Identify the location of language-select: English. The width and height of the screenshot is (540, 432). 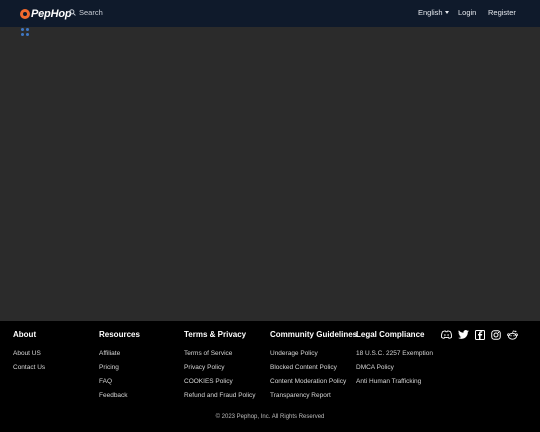
(433, 12).